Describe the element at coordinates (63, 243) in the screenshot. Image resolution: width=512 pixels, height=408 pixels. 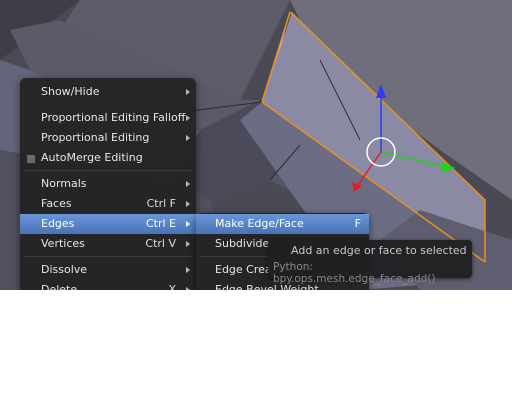
I see `menu-item-label: Vertices` at that location.